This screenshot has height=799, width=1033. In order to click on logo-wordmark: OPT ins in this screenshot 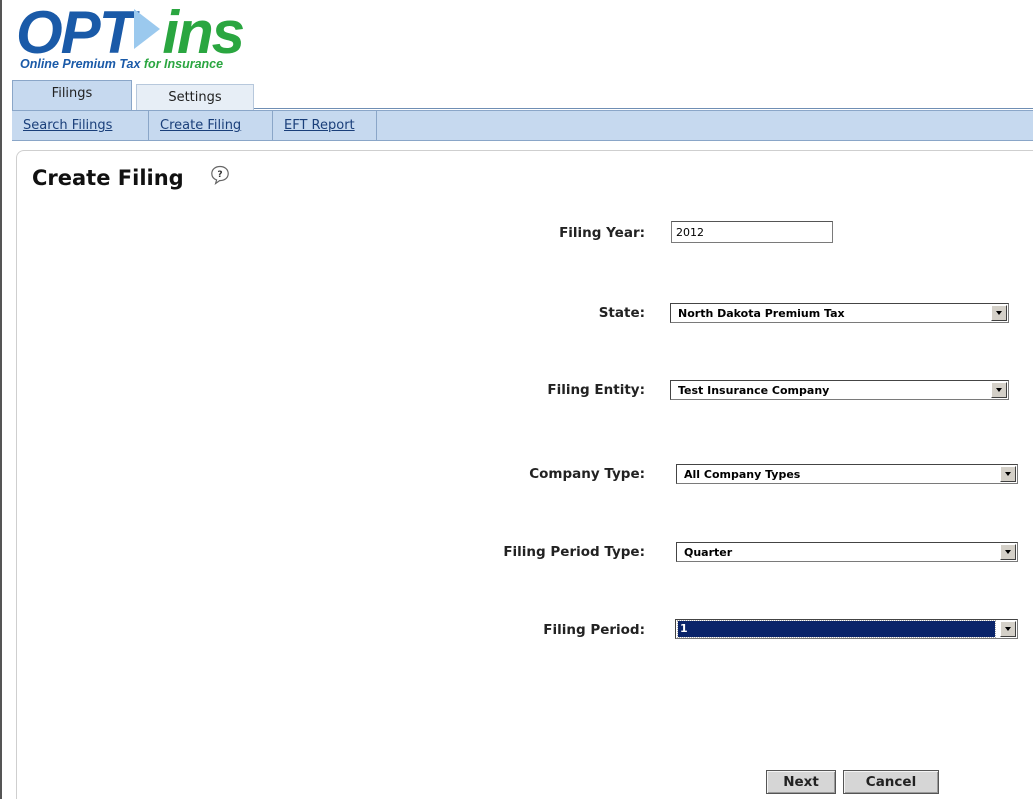, I will do `click(130, 33)`.